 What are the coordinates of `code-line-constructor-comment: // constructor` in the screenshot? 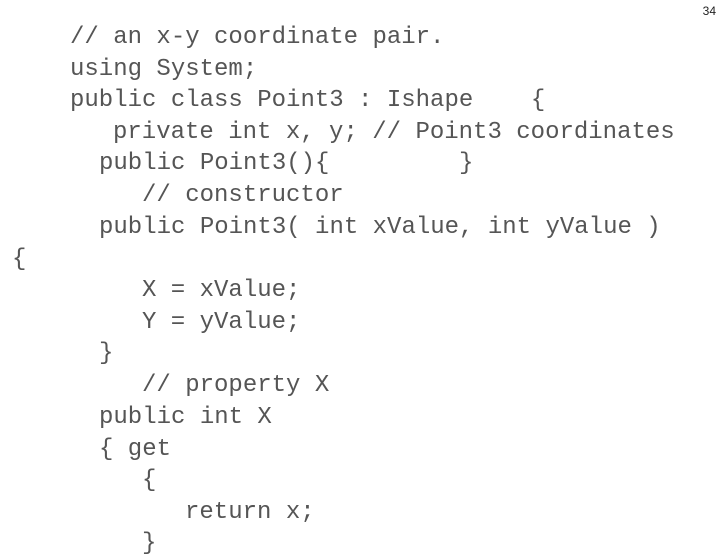 It's located at (243, 195).